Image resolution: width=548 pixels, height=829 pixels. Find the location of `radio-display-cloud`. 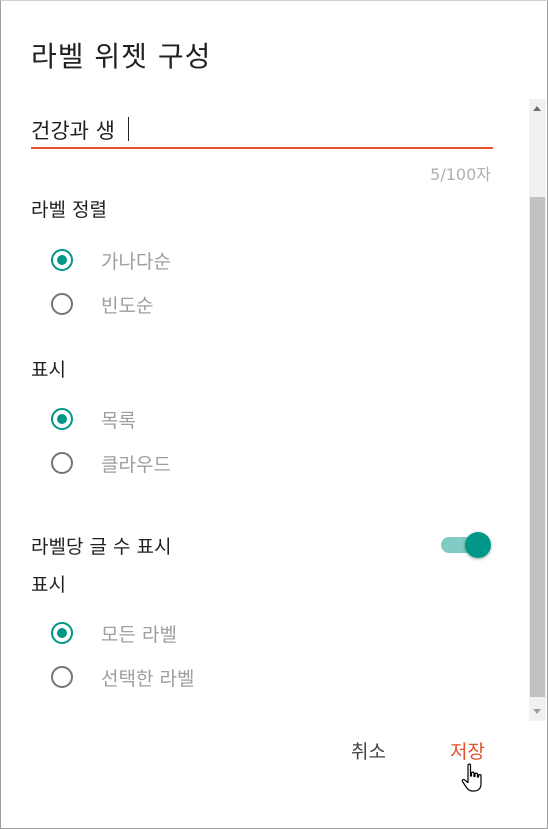

radio-display-cloud is located at coordinates (64, 463).